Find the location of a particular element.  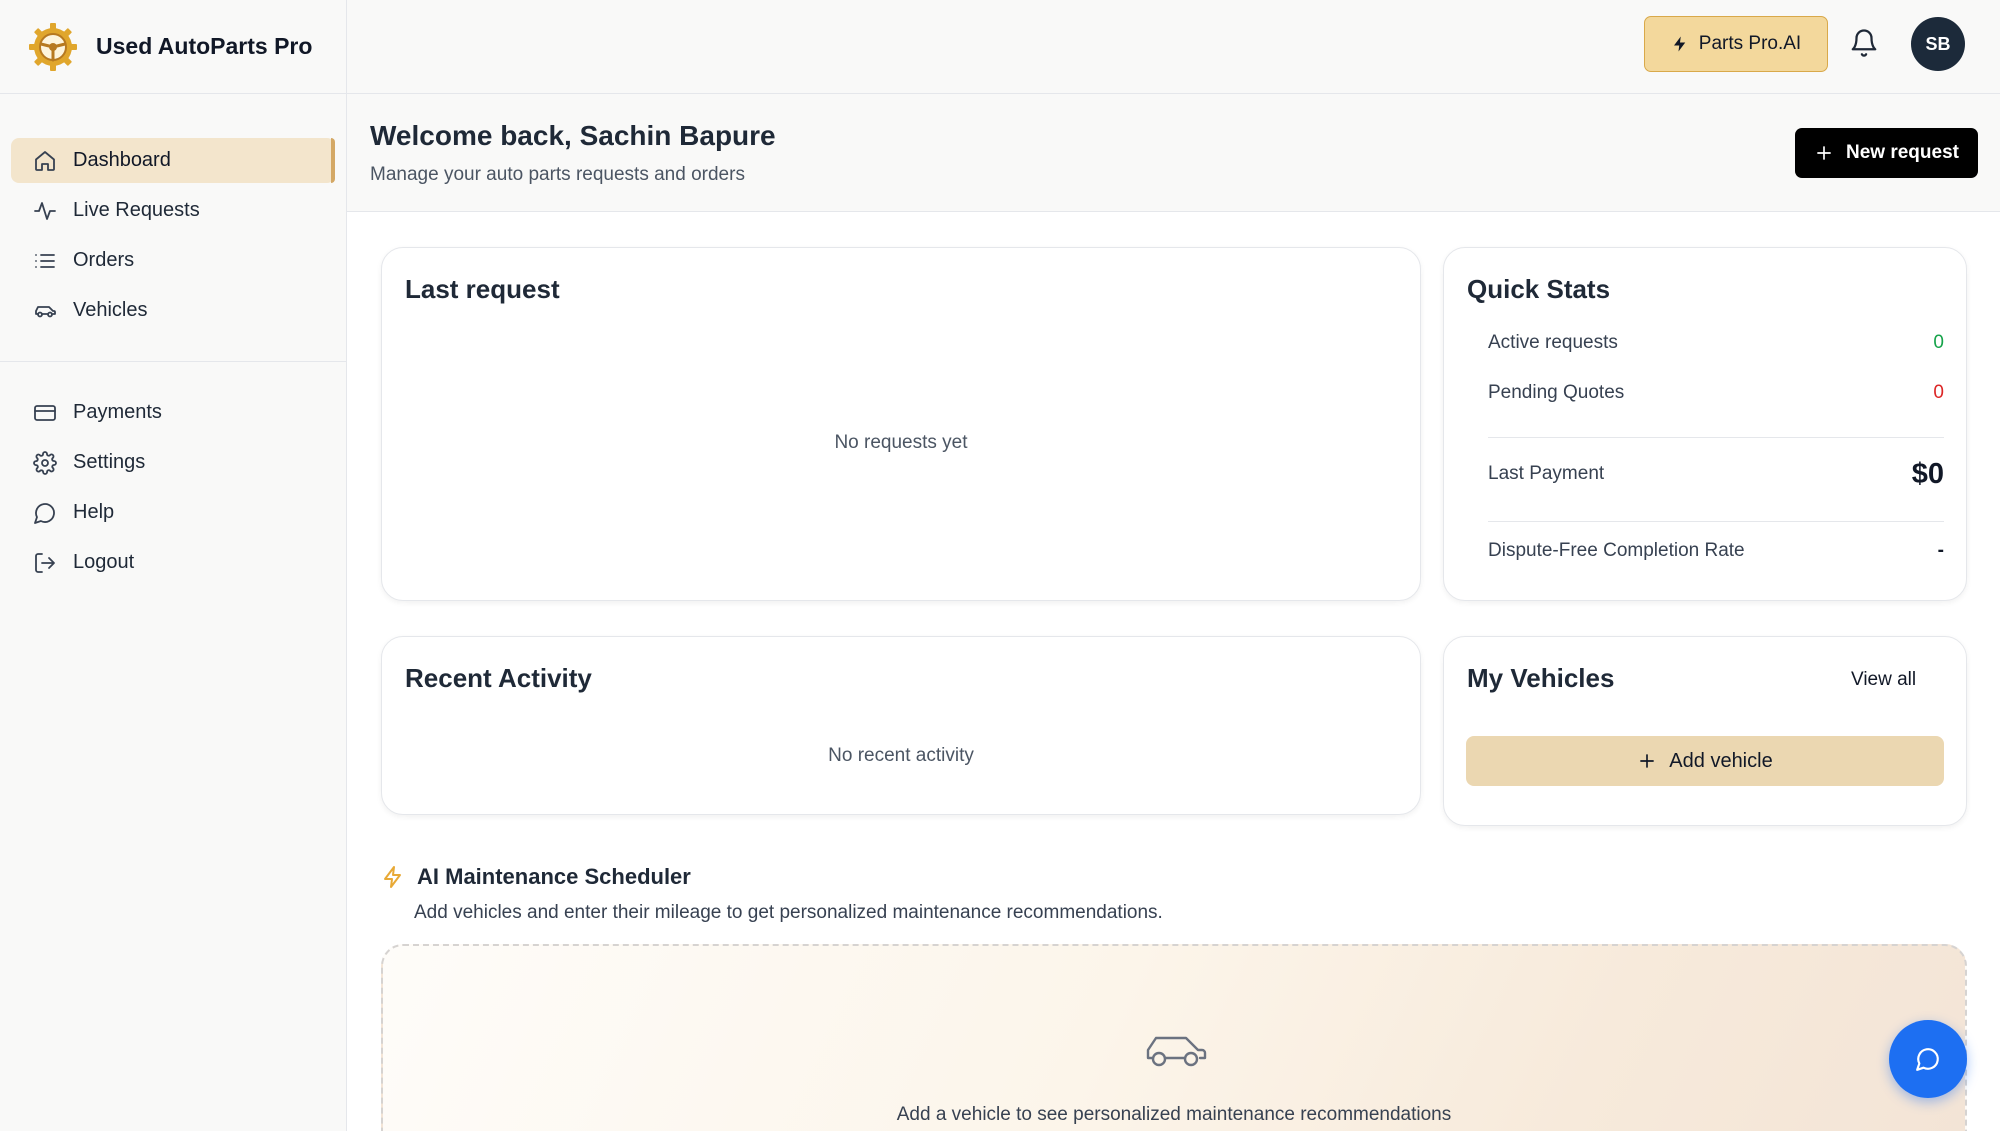

recent-activity-card: Recent Activity No recent activity is located at coordinates (901, 725).